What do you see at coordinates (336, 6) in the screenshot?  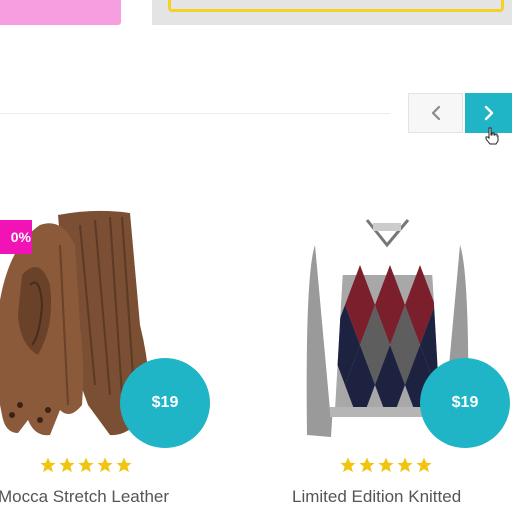 I see `promo-banner-gray-frame` at bounding box center [336, 6].